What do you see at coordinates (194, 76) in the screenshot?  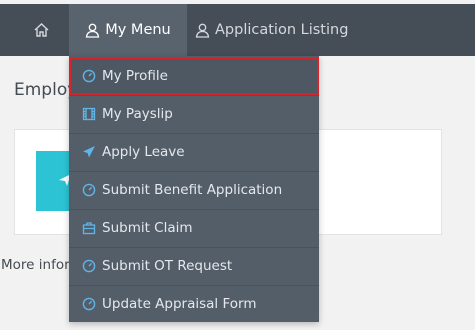 I see `menu-item-my-profile: My Profile` at bounding box center [194, 76].